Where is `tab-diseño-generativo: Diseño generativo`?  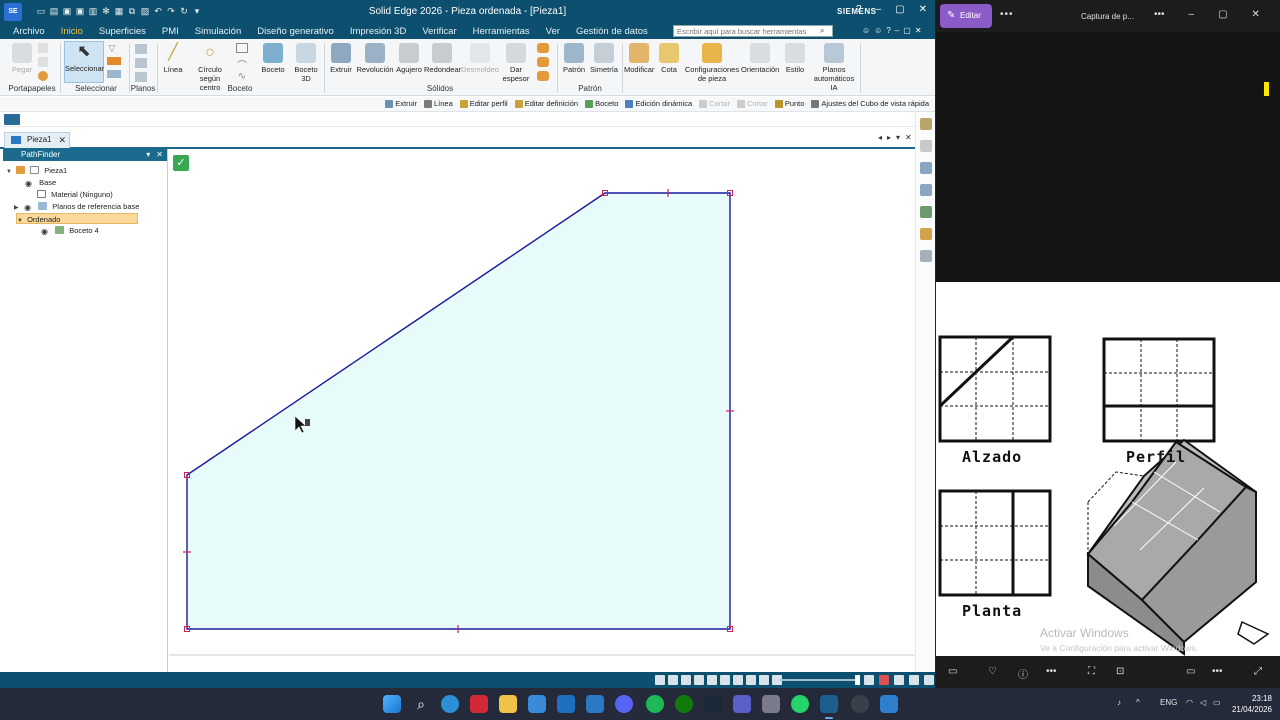
tab-diseño-generativo: Diseño generativo is located at coordinates (295, 32).